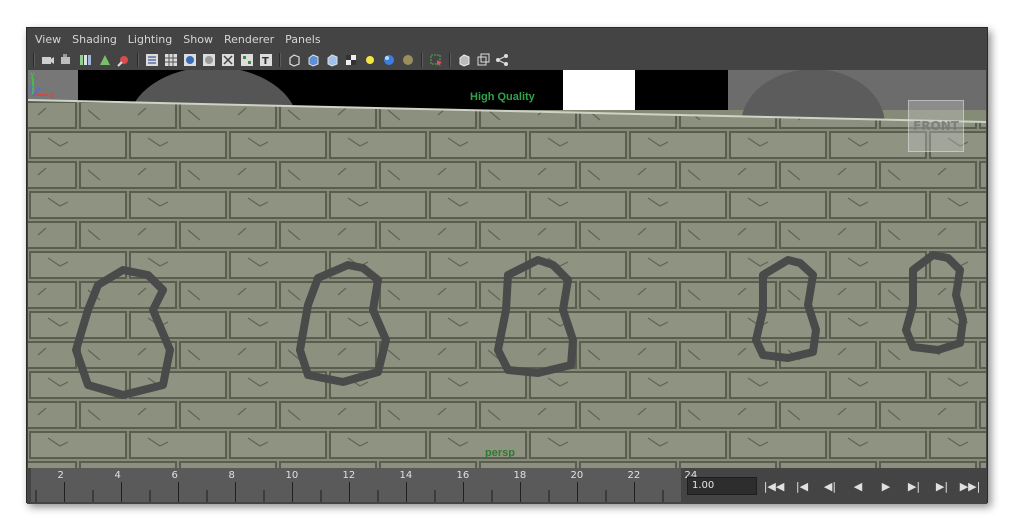 The image size is (1015, 529). What do you see at coordinates (60, 475) in the screenshot?
I see `ruler-tick-label: 2` at bounding box center [60, 475].